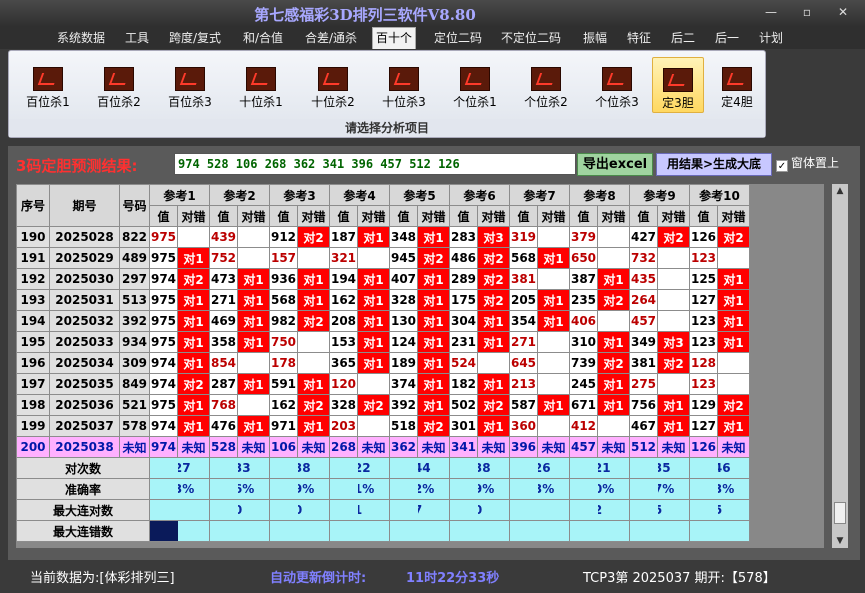 Image resolution: width=865 pixels, height=593 pixels. Describe the element at coordinates (404, 85) in the screenshot. I see `ribbon-button: 十位杀3` at that location.